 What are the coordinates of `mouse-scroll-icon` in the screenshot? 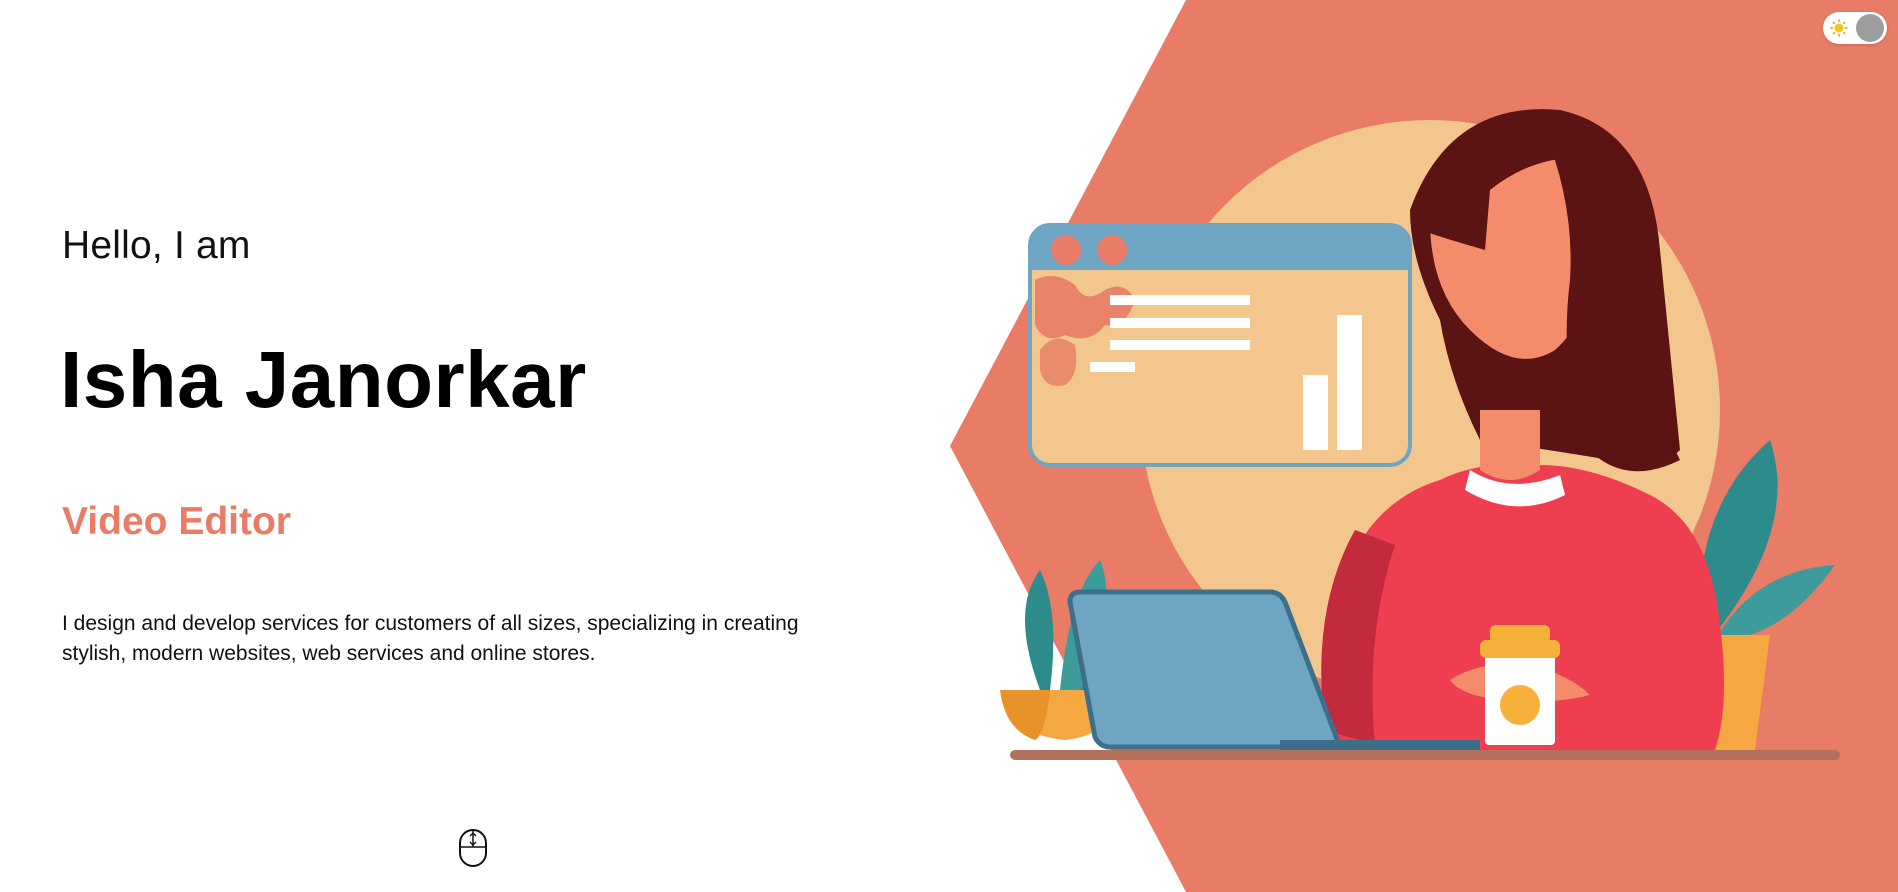 It's located at (473, 848).